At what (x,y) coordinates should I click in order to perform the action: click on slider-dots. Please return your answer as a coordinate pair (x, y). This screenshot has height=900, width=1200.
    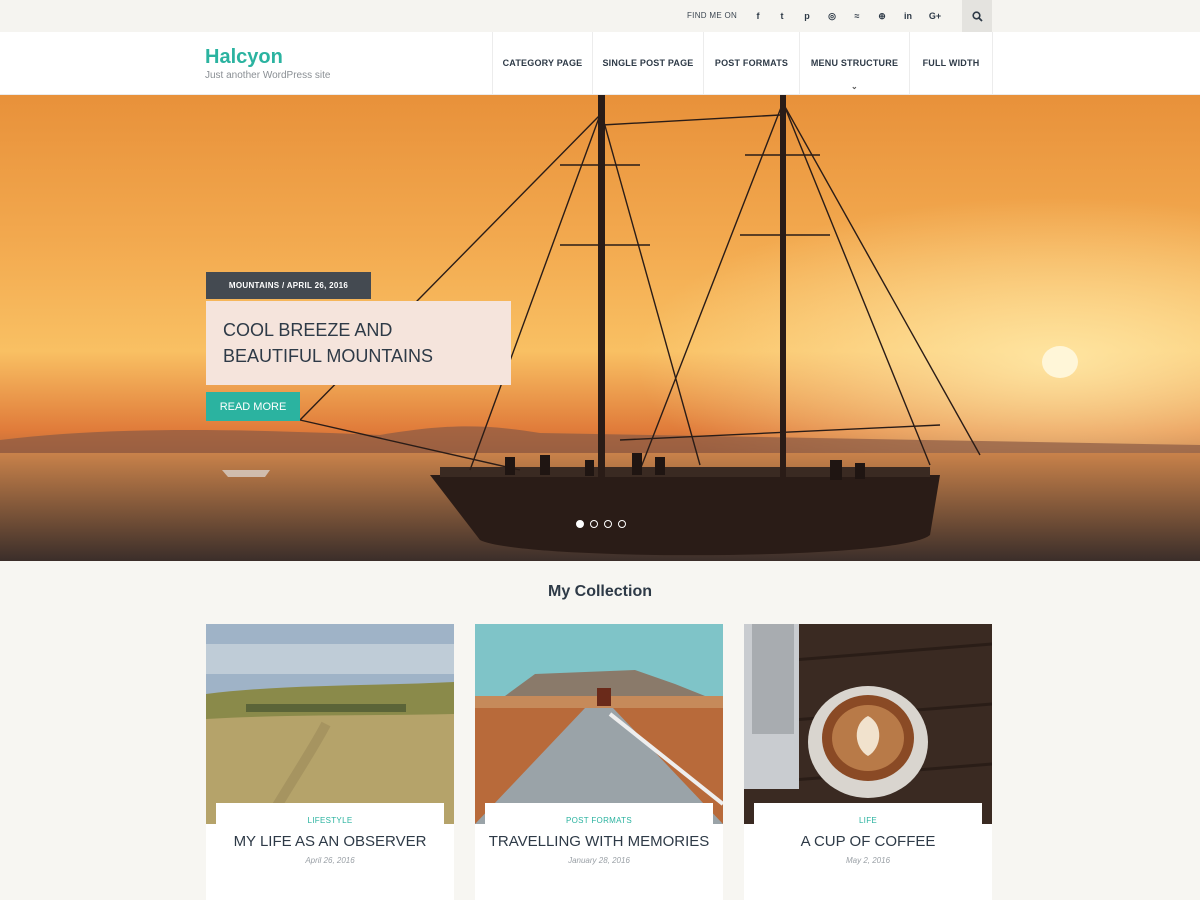
    Looking at the image, I should click on (601, 524).